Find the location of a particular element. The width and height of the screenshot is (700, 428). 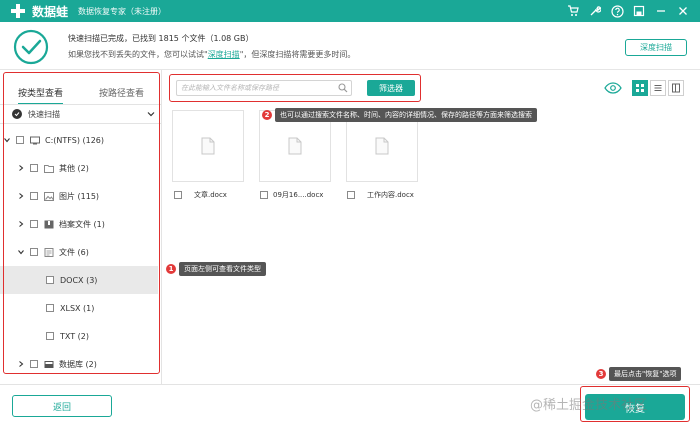

tree-item-label: 图片 (115) is located at coordinates (79, 196).